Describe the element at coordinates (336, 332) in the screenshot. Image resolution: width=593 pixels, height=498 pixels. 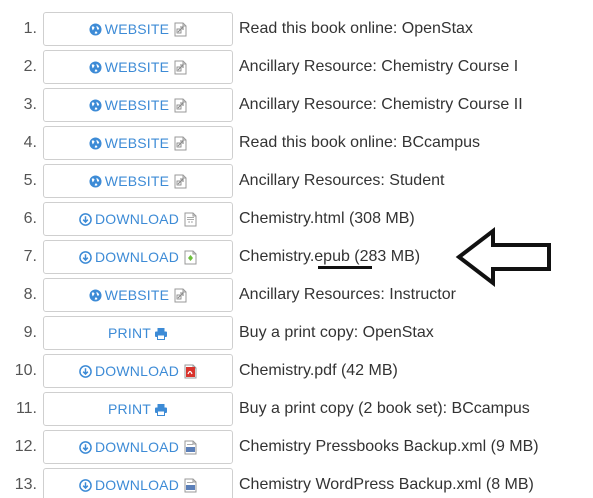
I see `item-description: Buy a print copy: OpenStax` at that location.